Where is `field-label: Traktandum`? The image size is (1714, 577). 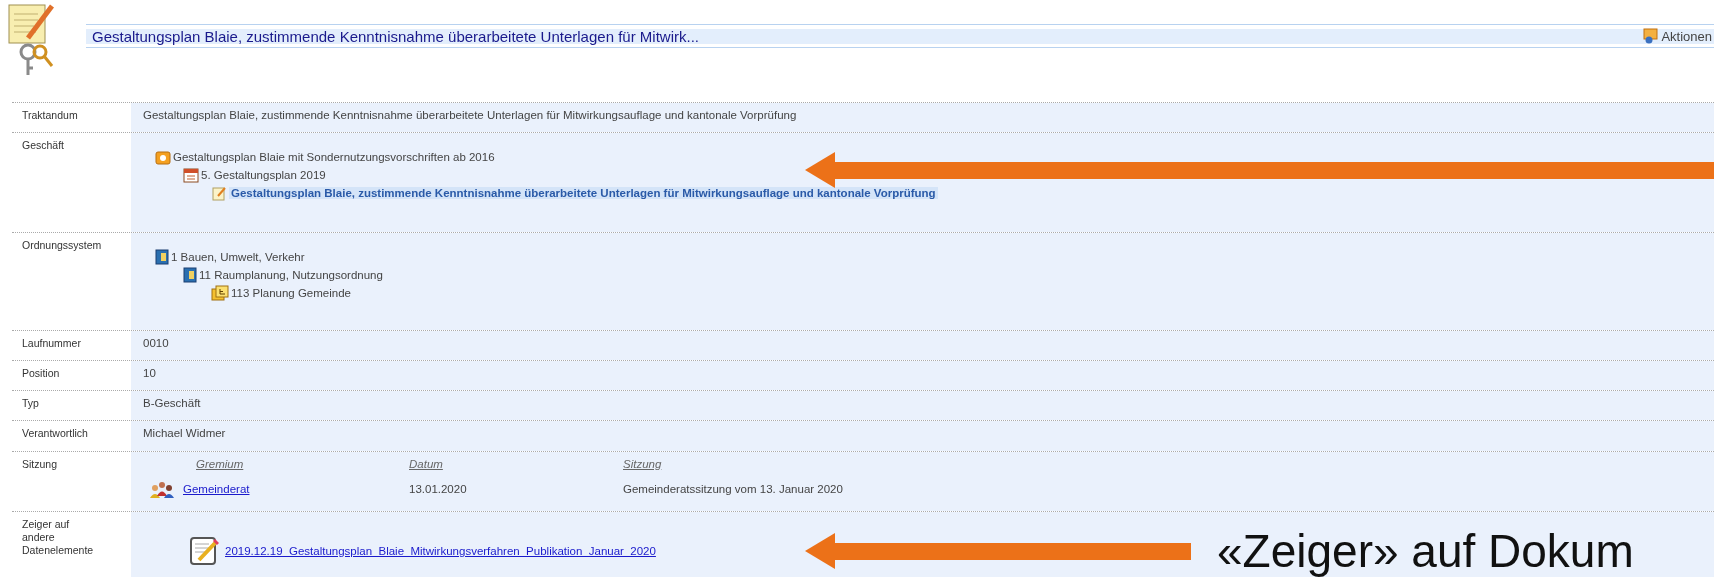
field-label: Traktandum is located at coordinates (50, 115).